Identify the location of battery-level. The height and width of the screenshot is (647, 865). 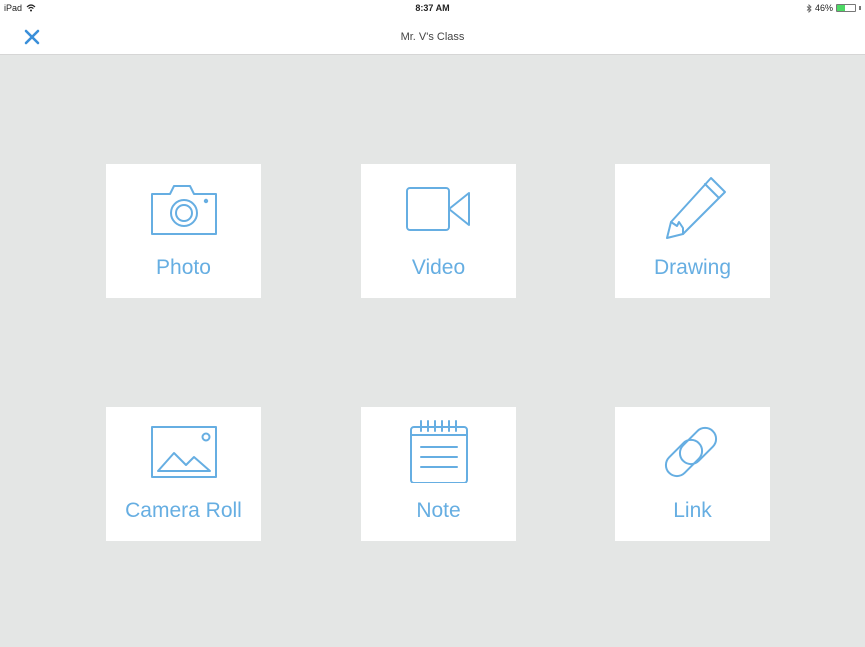
(841, 8).